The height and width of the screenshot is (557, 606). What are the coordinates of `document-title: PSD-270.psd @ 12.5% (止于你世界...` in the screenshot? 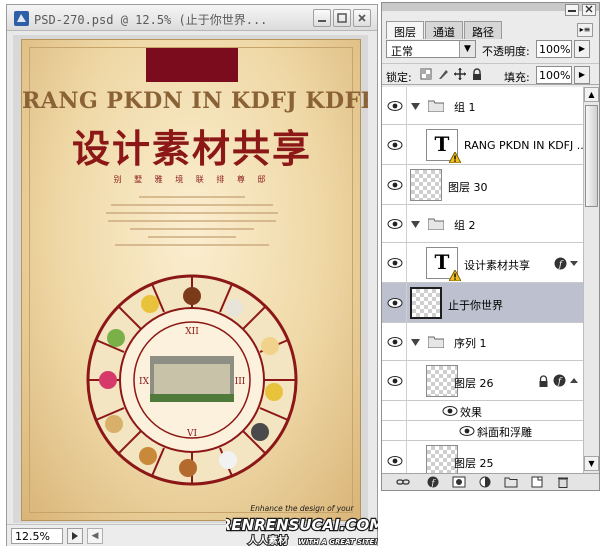 It's located at (151, 20).